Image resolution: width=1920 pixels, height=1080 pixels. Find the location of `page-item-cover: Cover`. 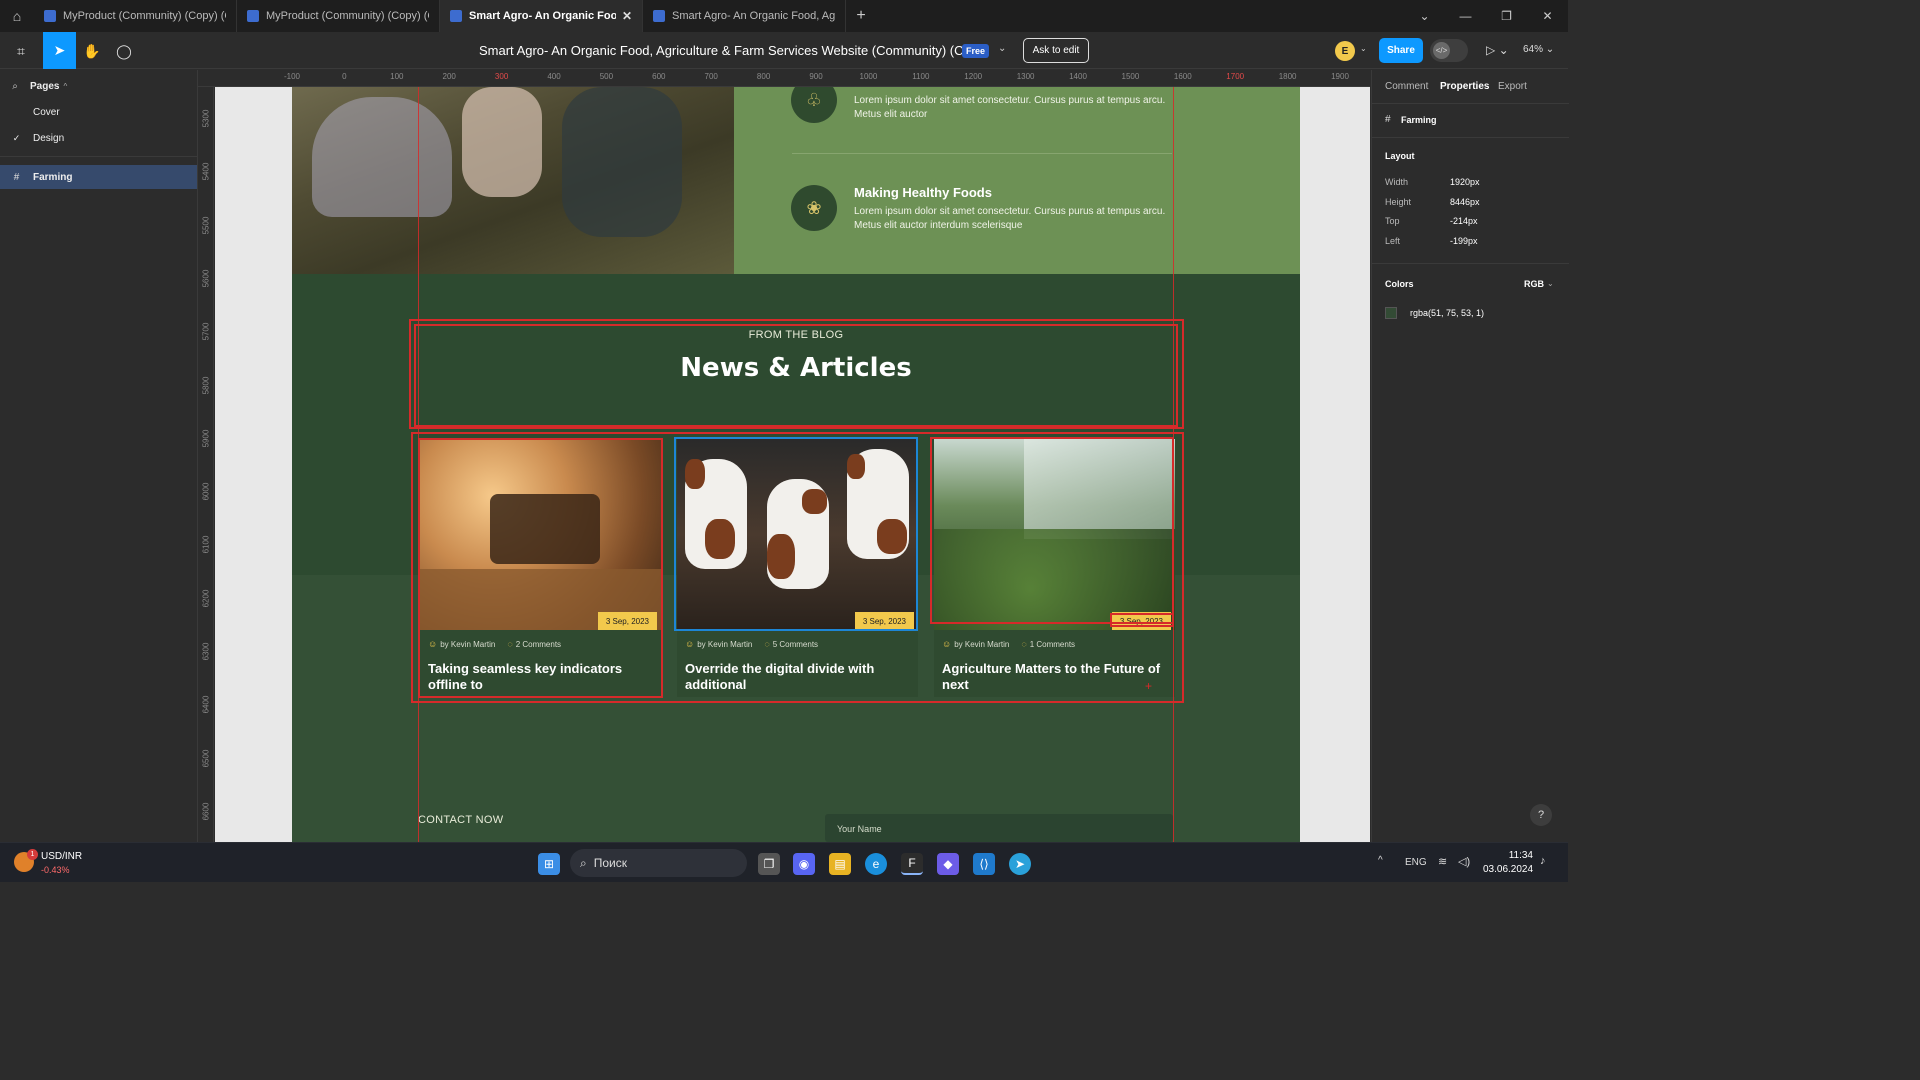

page-item-cover: Cover is located at coordinates (98, 112).